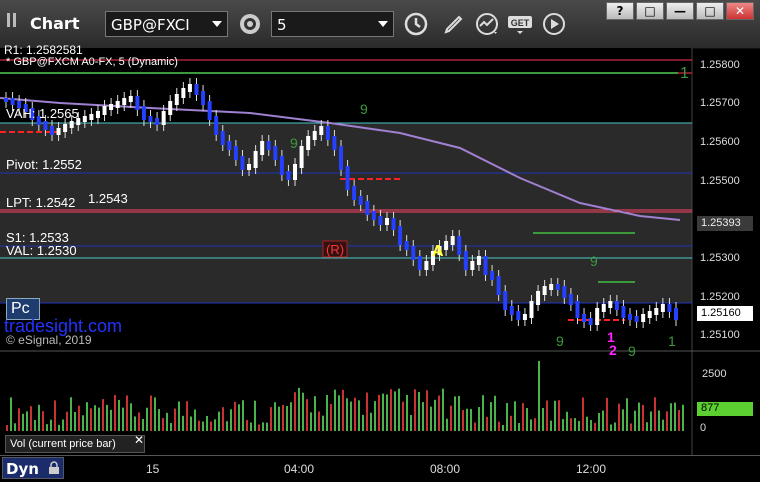 The image size is (760, 482). Describe the element at coordinates (332, 24) in the screenshot. I see `interval-input: 5` at that location.